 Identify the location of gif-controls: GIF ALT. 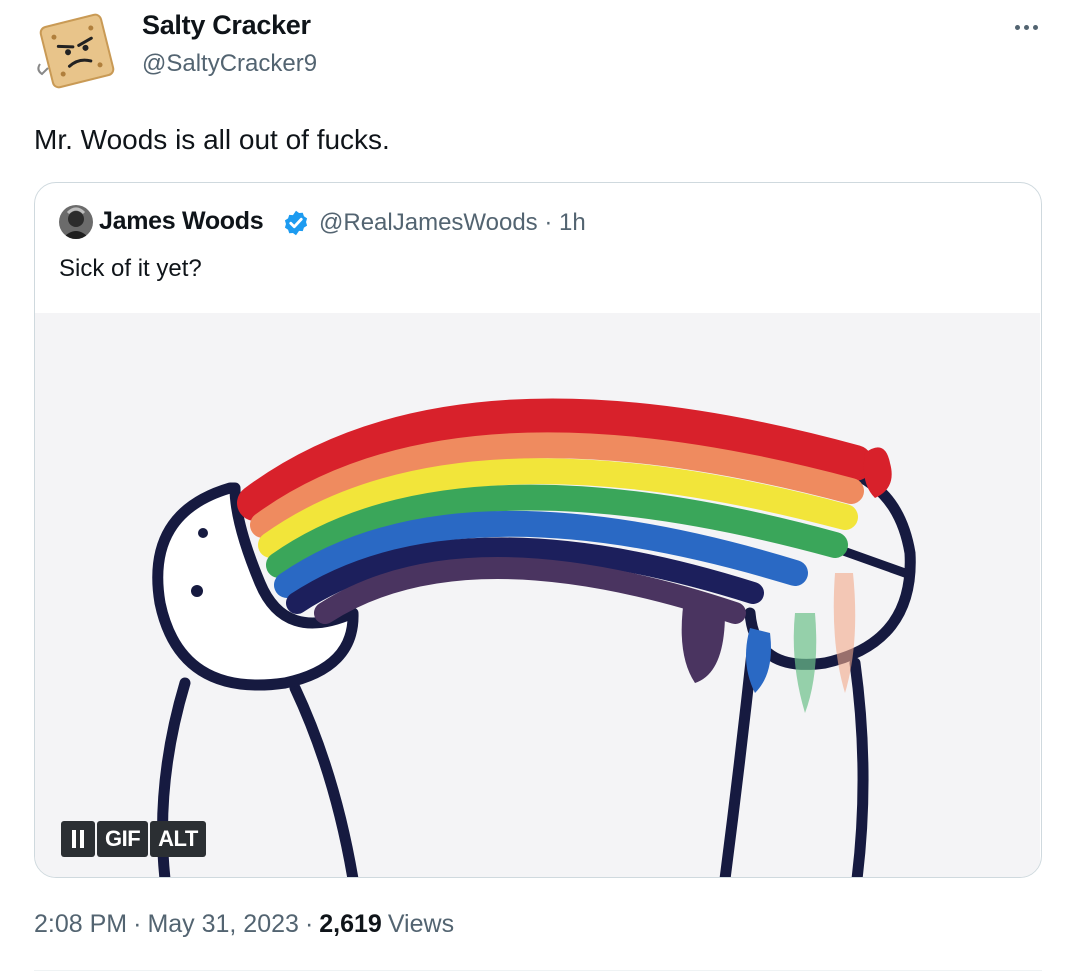
(133, 839).